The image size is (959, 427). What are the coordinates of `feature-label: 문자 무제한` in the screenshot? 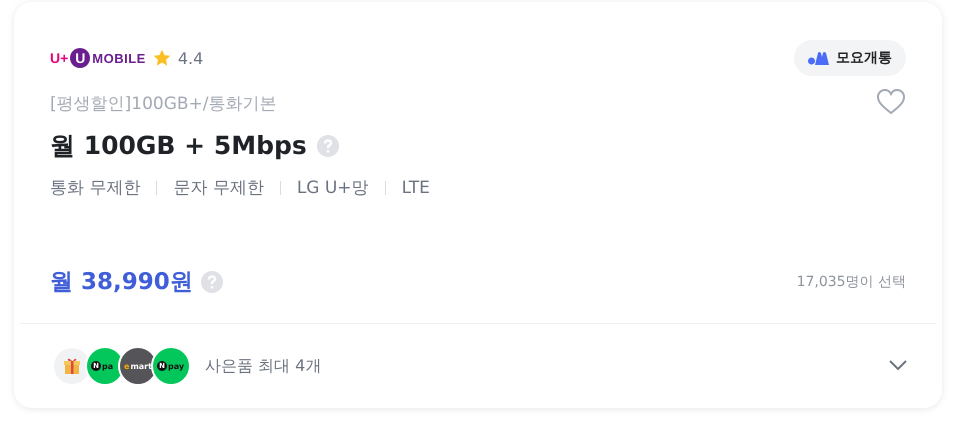 It's located at (218, 188).